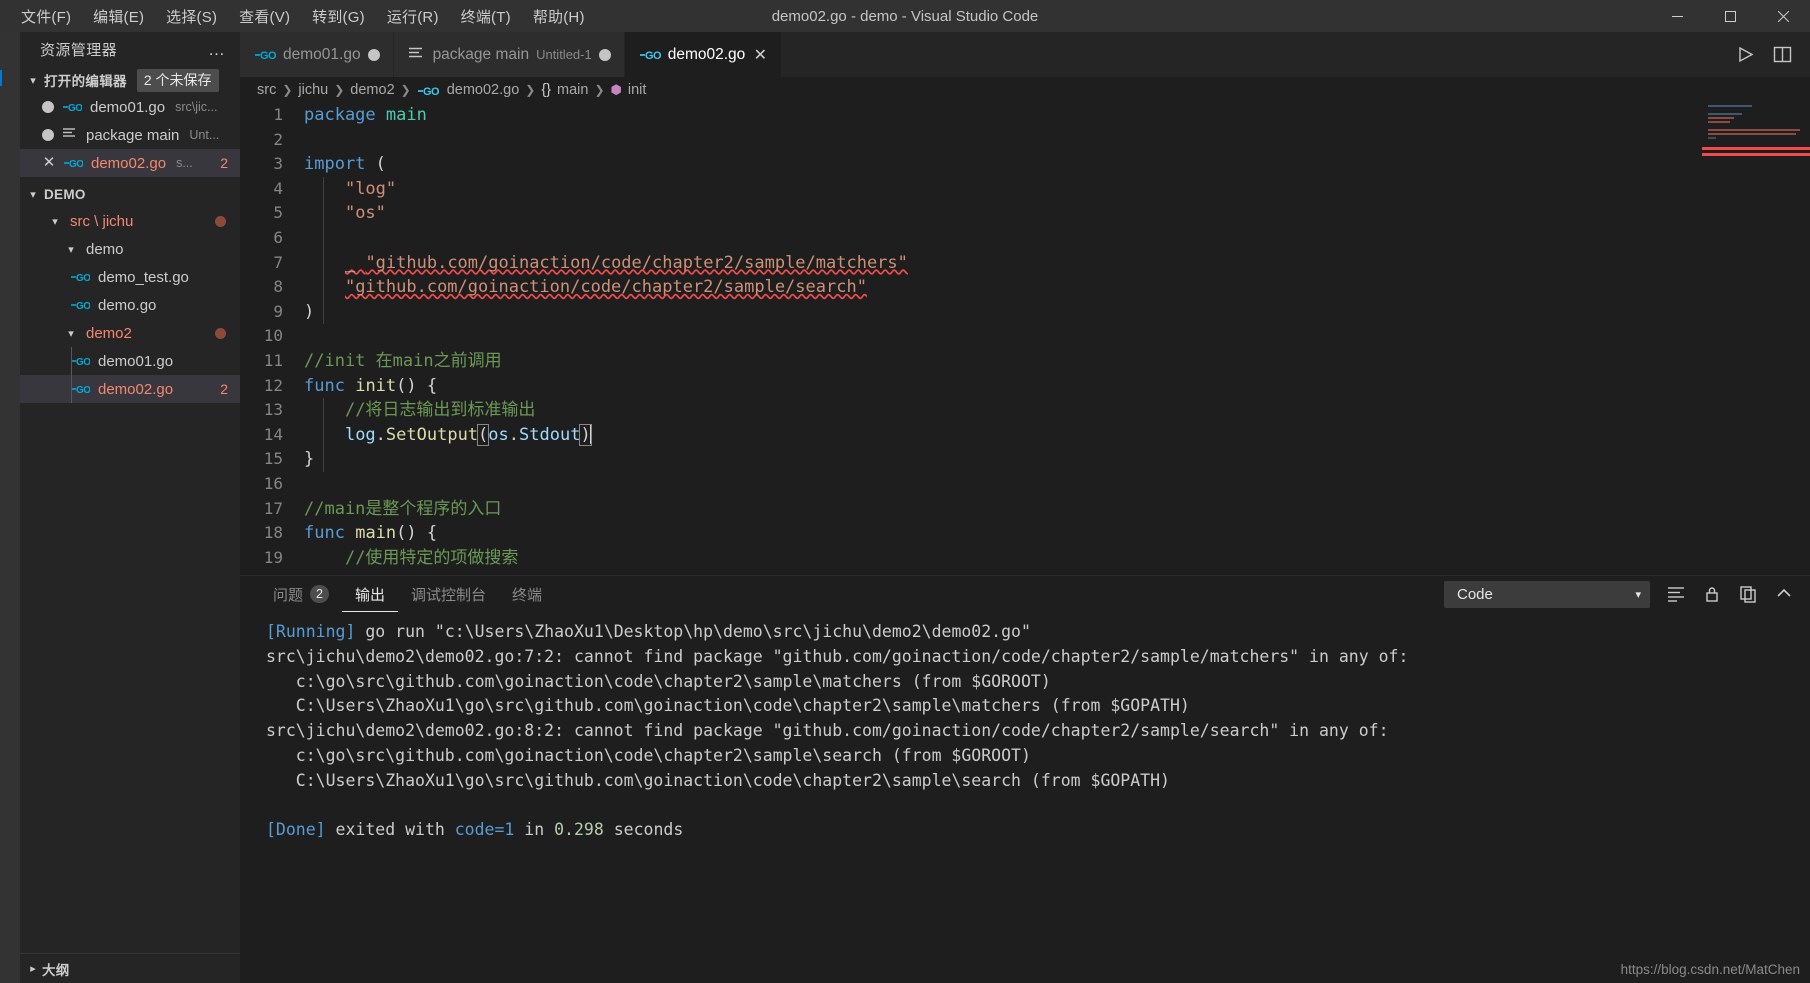 The height and width of the screenshot is (983, 1810). I want to click on breadcrumb-item-jichu: jichu, so click(313, 90).